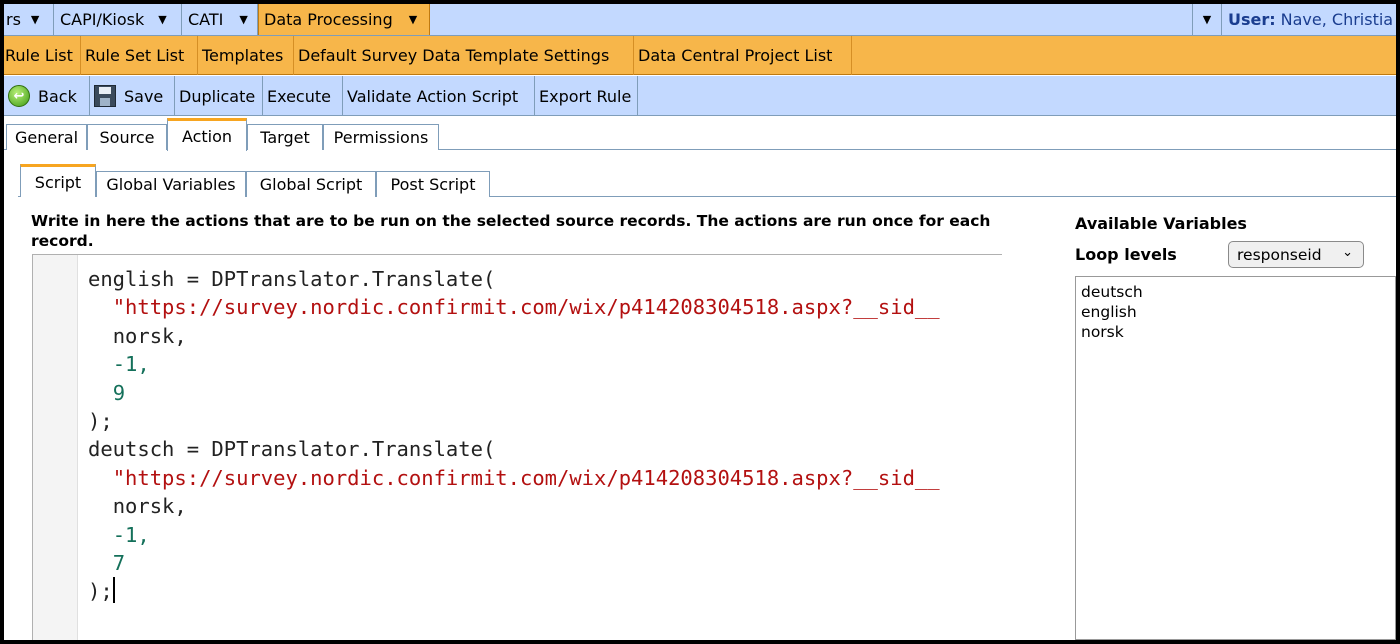 This screenshot has width=1400, height=644. I want to click on menu-capi-kiosk: CAPI/Kiosk ▼, so click(118, 19).